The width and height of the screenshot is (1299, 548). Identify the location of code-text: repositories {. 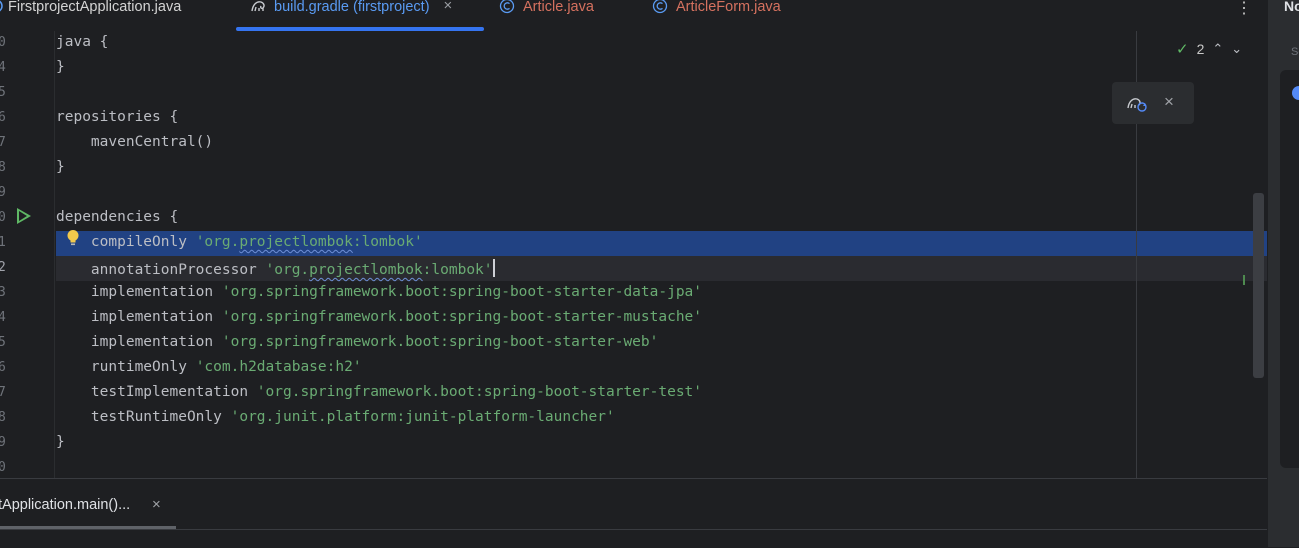
(117, 117).